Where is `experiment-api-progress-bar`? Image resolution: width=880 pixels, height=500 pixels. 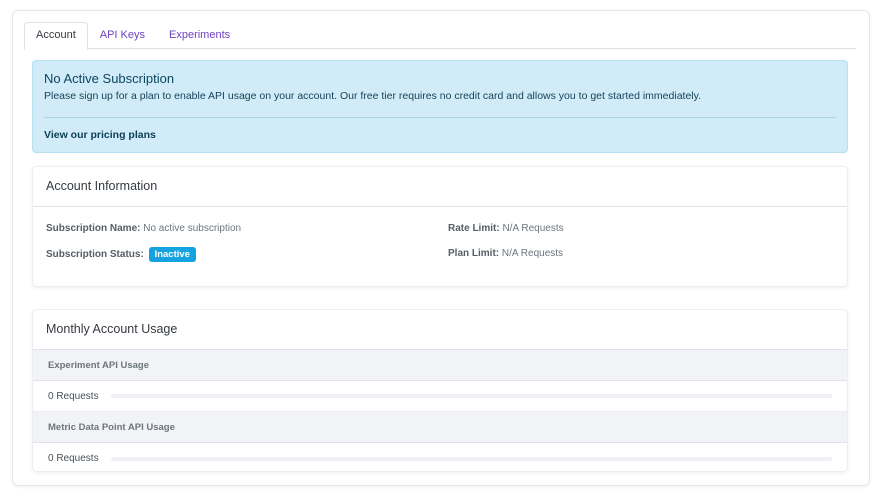 experiment-api-progress-bar is located at coordinates (471, 396).